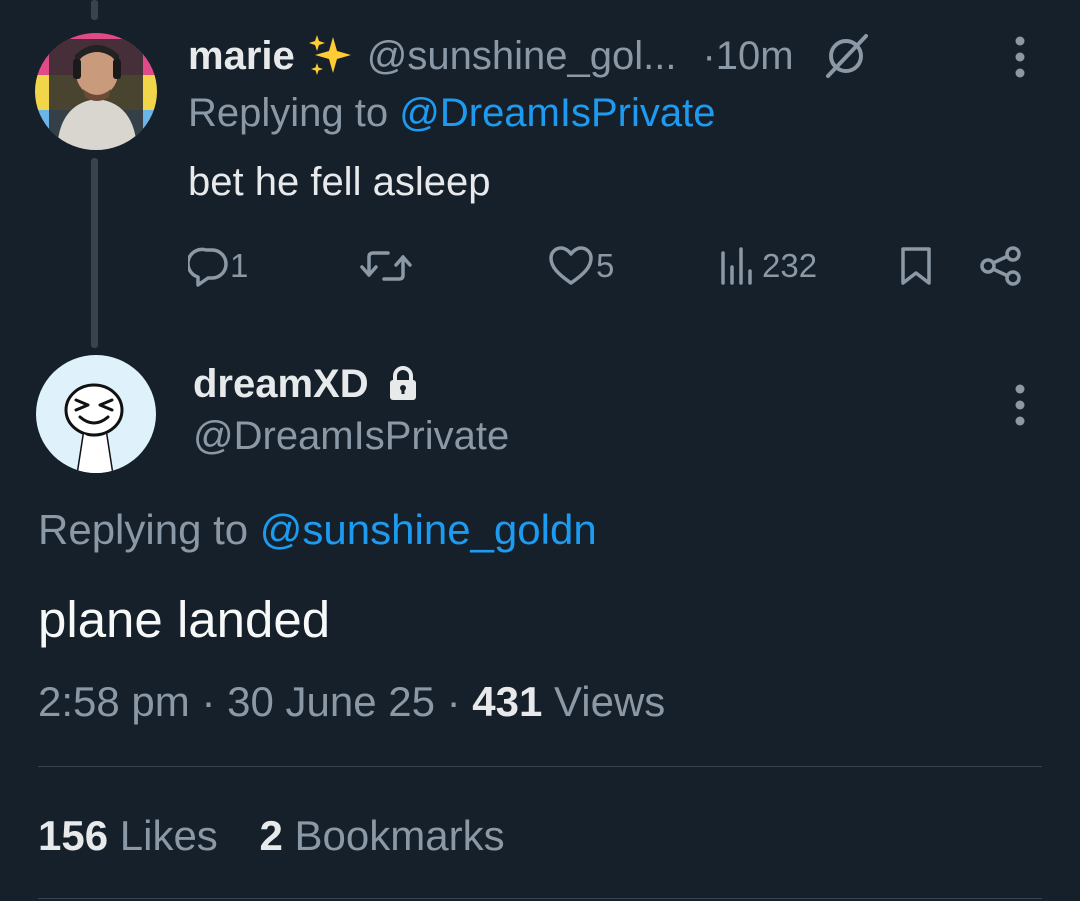  Describe the element at coordinates (399, 835) in the screenshot. I see `bookmarks-label: Bookmarks` at that location.